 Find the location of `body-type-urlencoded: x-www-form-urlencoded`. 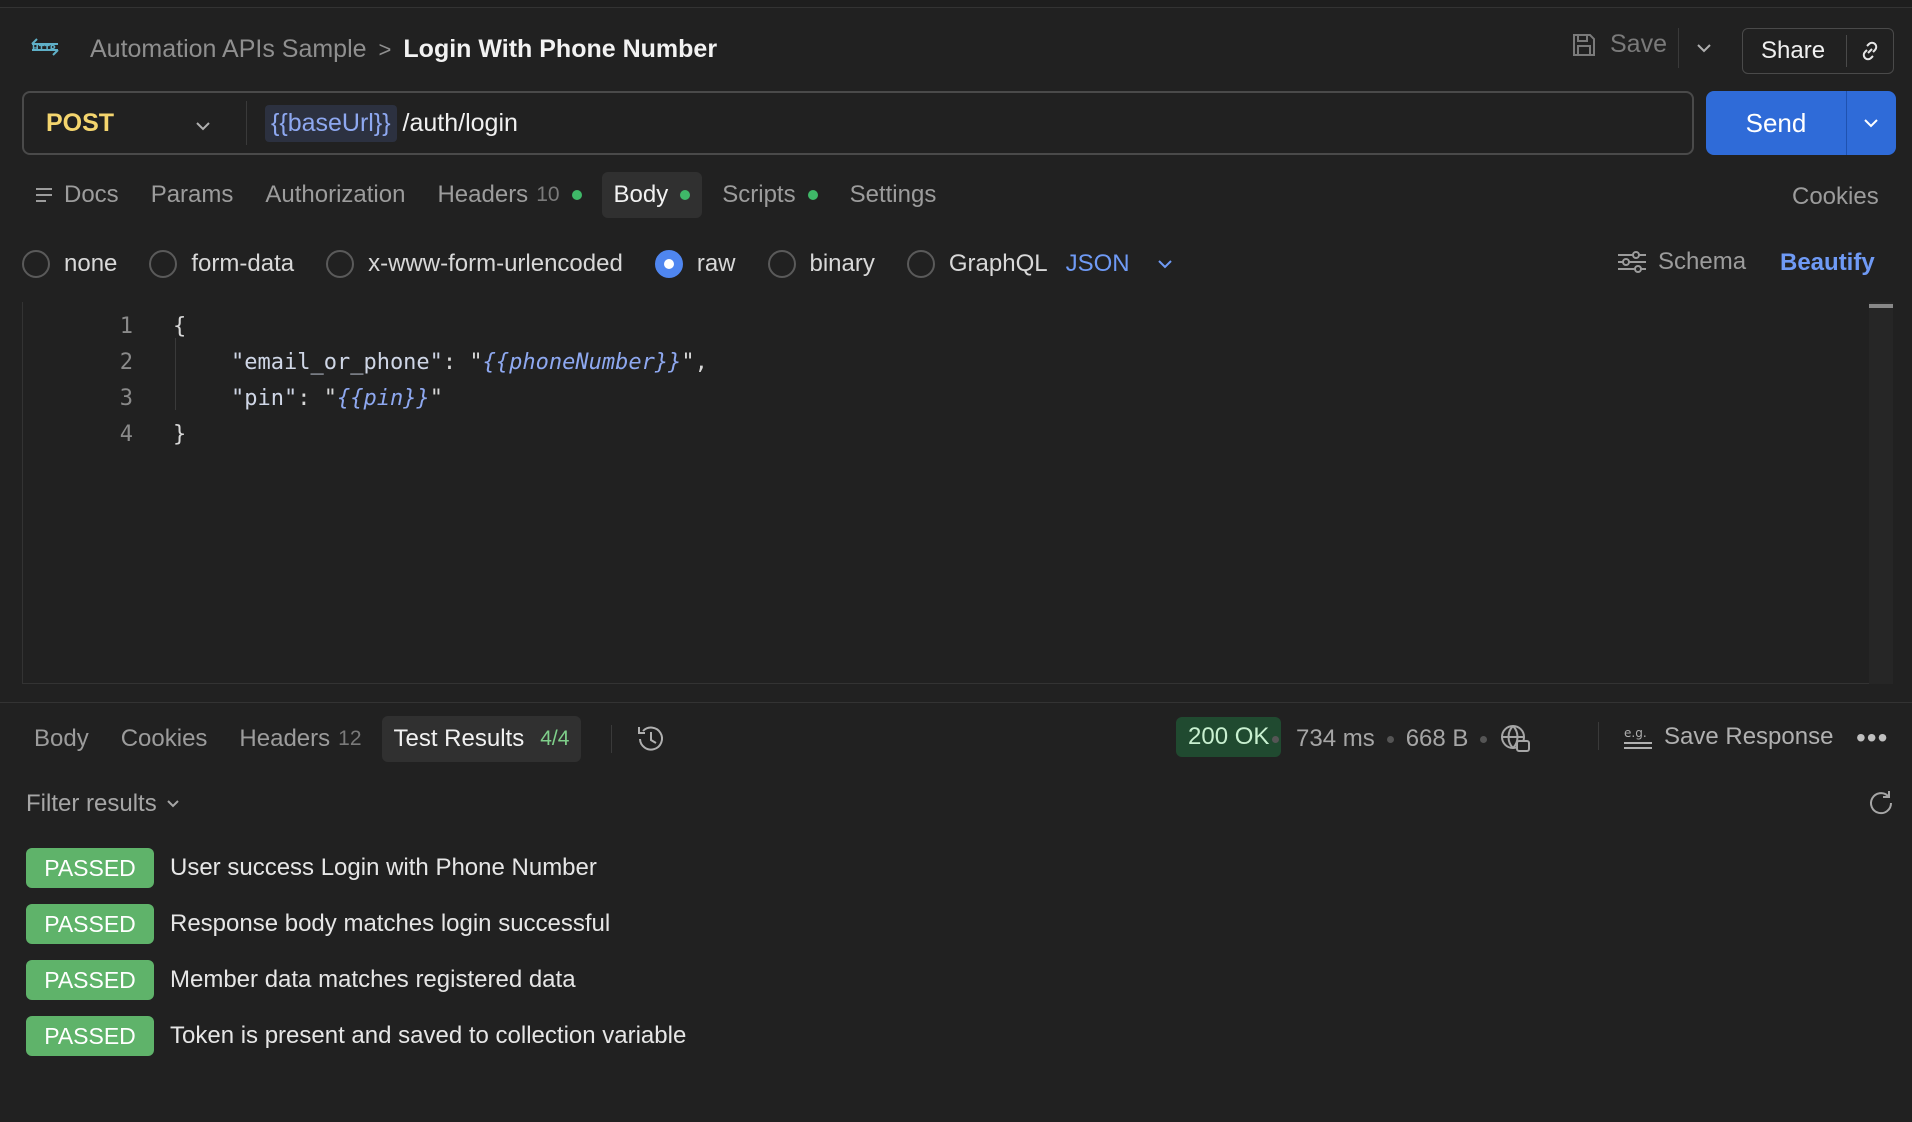

body-type-urlencoded: x-www-form-urlencoded is located at coordinates (474, 264).